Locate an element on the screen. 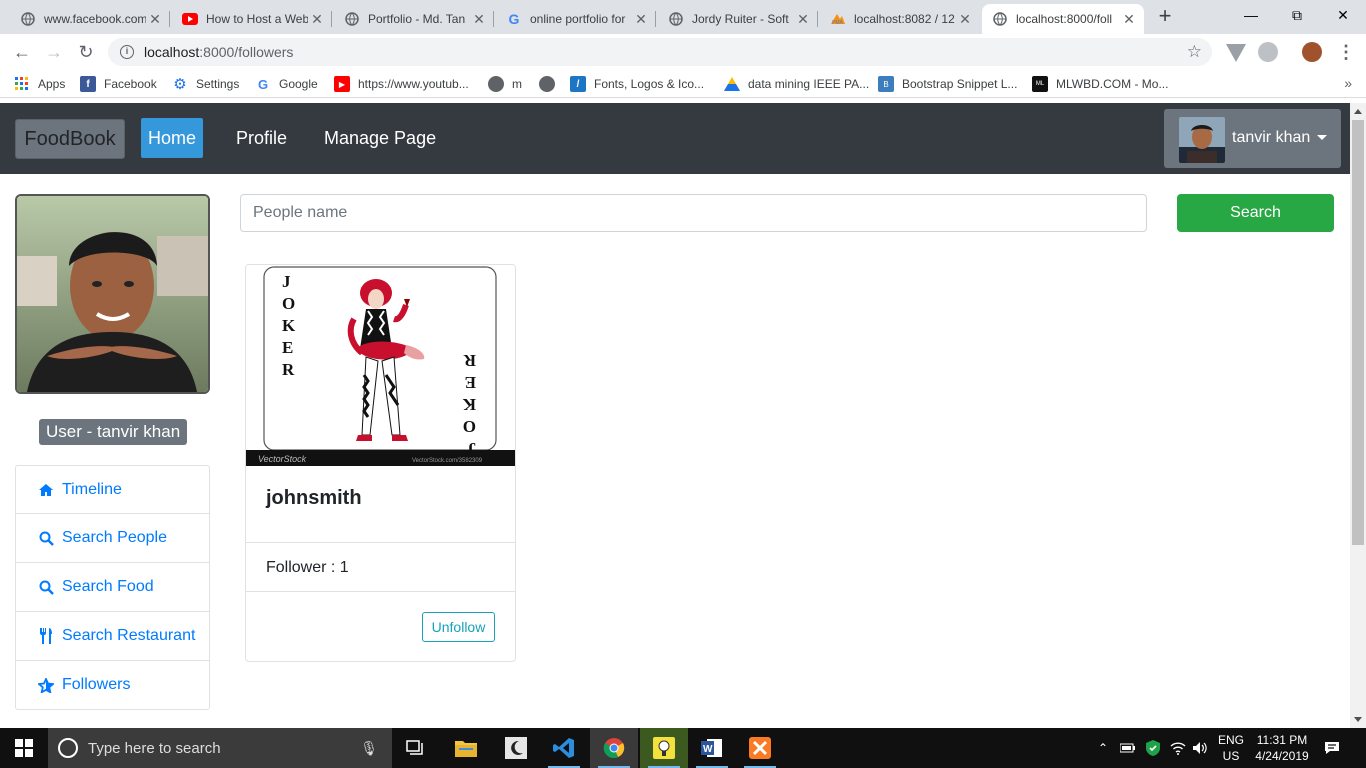  word-icon: W is located at coordinates (712, 748).